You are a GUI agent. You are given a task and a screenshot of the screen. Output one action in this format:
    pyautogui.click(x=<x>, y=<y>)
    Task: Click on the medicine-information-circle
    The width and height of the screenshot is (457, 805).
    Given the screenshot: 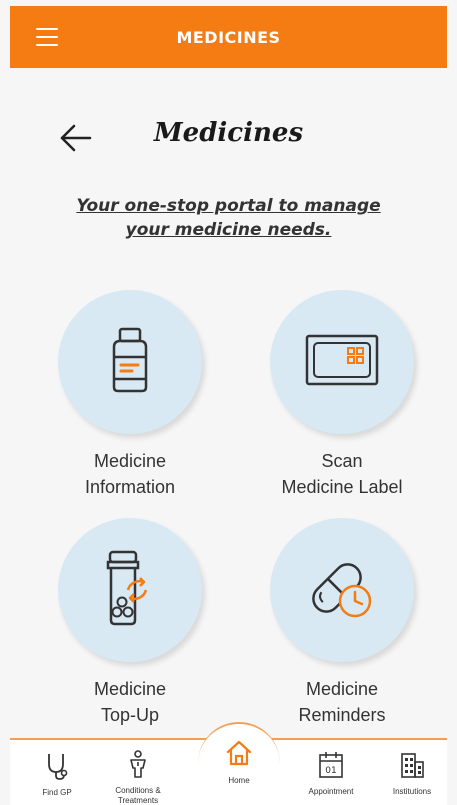 What is the action you would take?
    pyautogui.click(x=130, y=362)
    